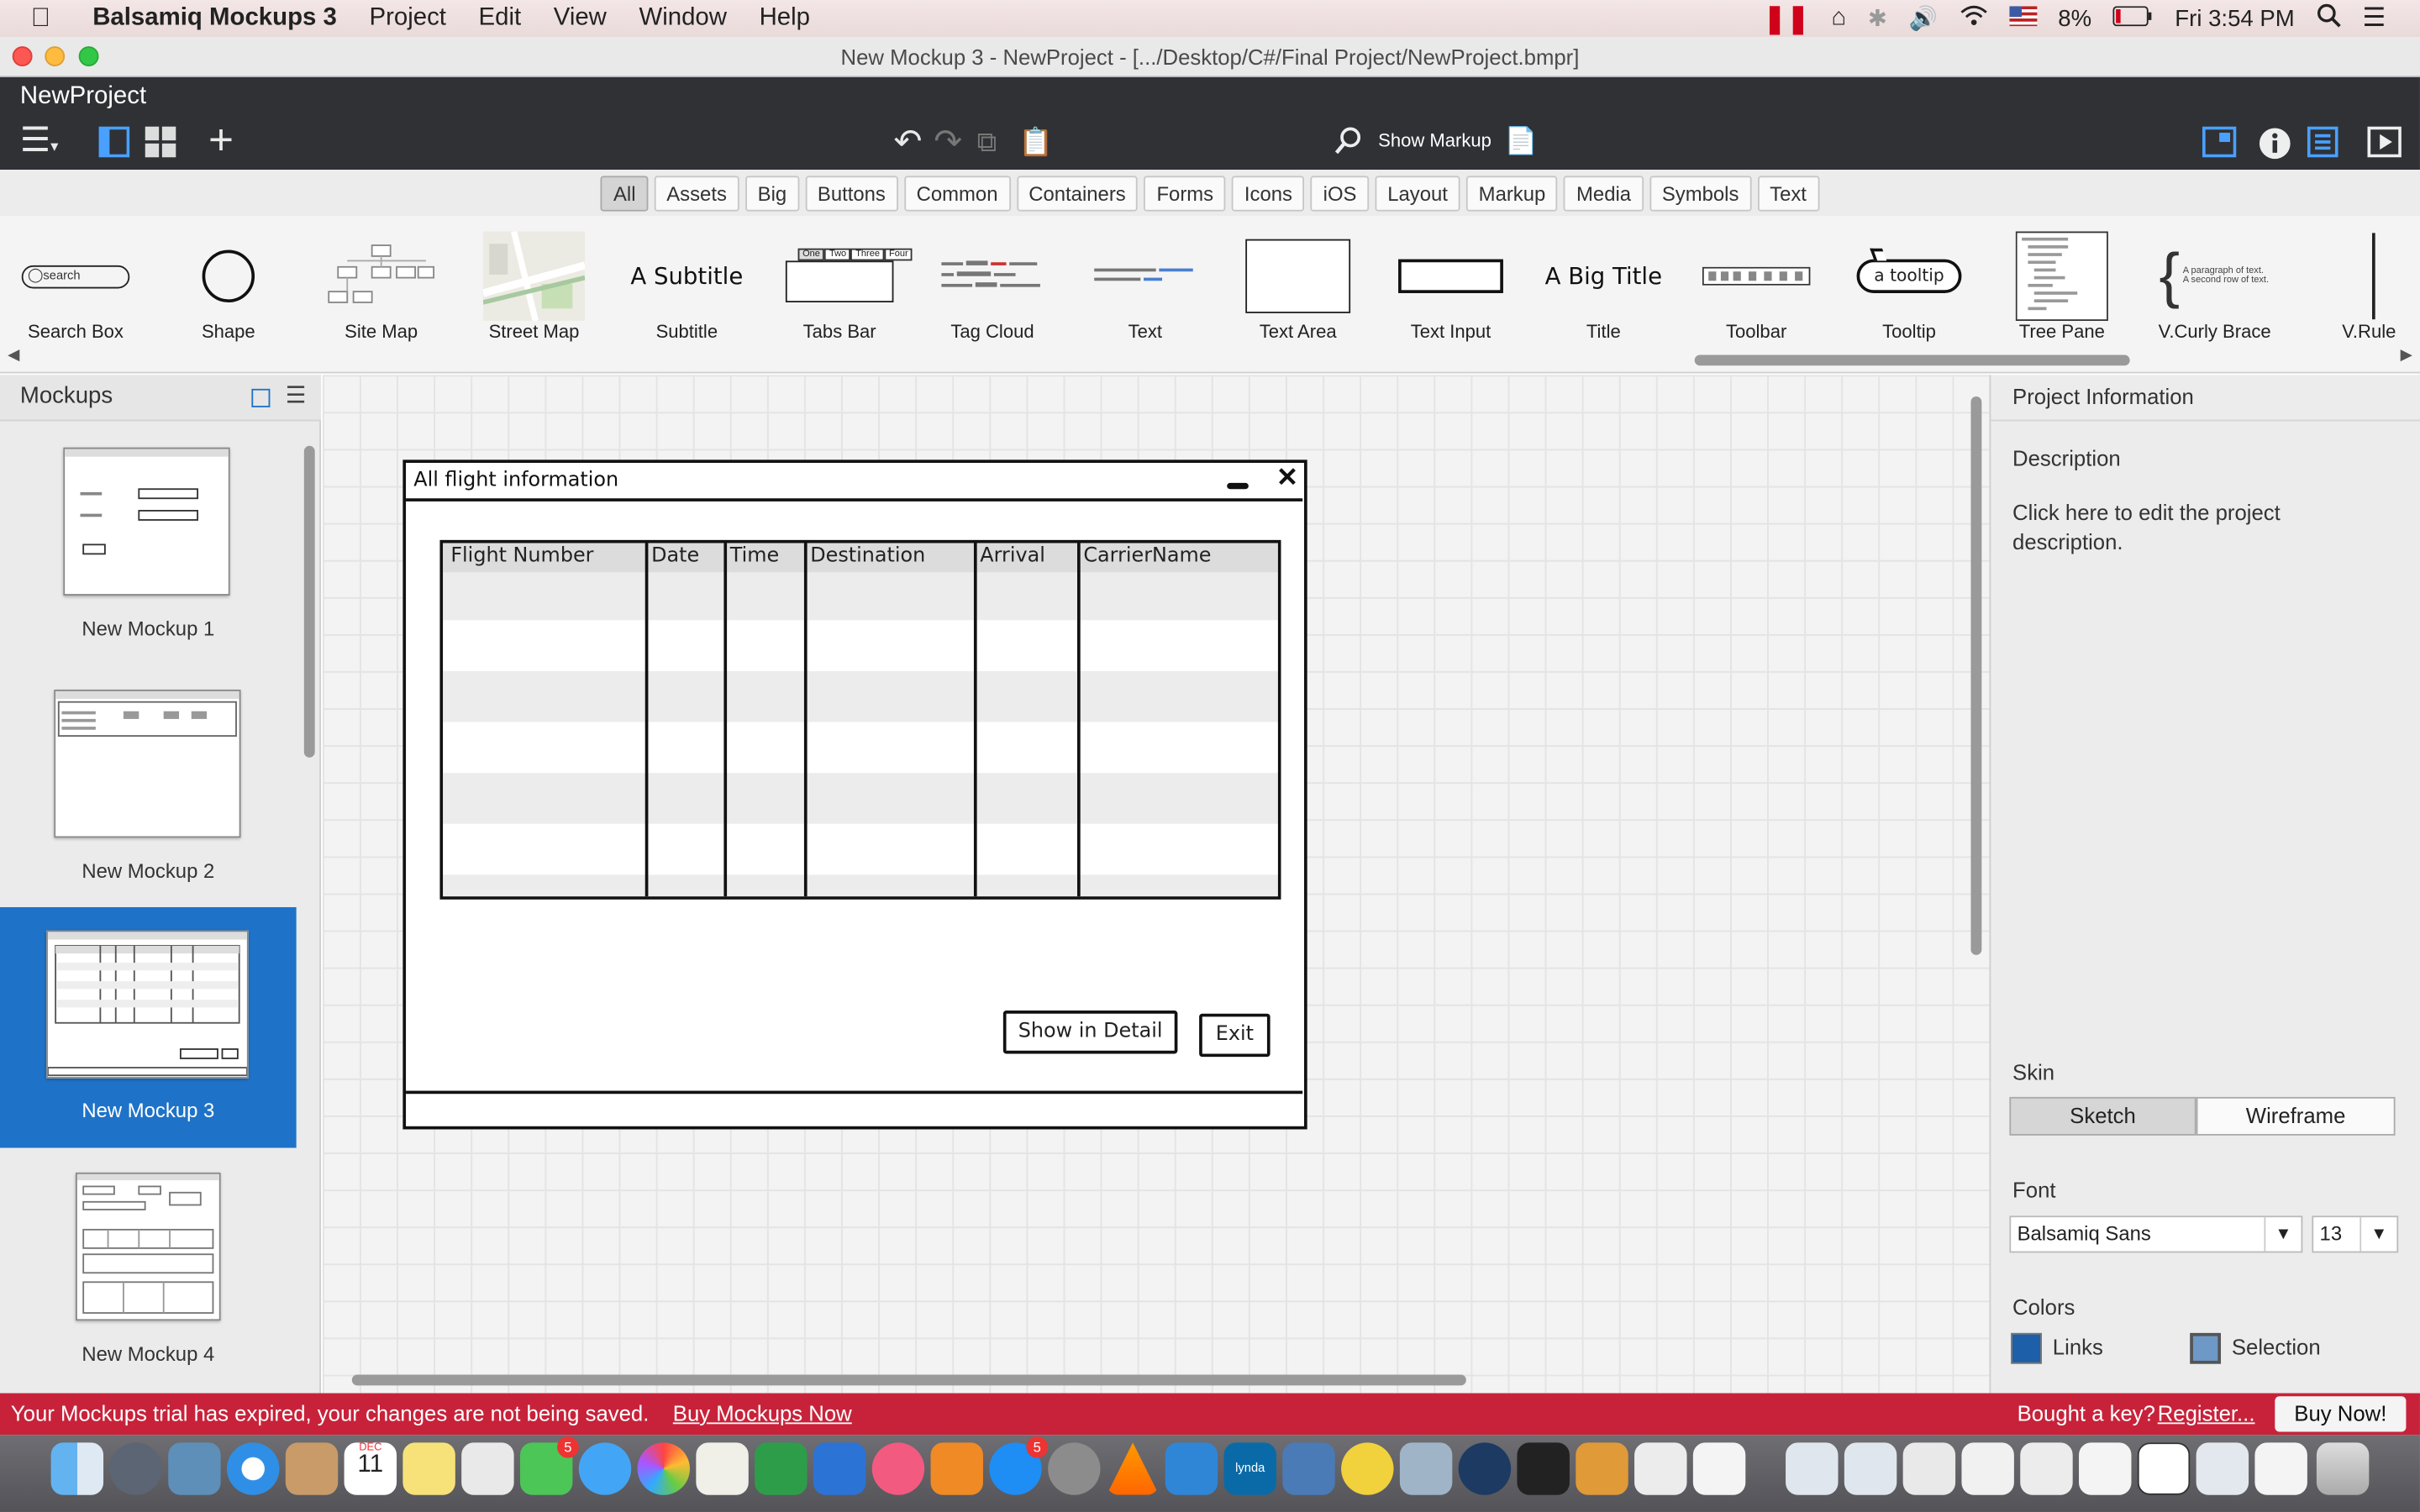 The image size is (2420, 1512). I want to click on keynote-icon, so click(840, 1468).